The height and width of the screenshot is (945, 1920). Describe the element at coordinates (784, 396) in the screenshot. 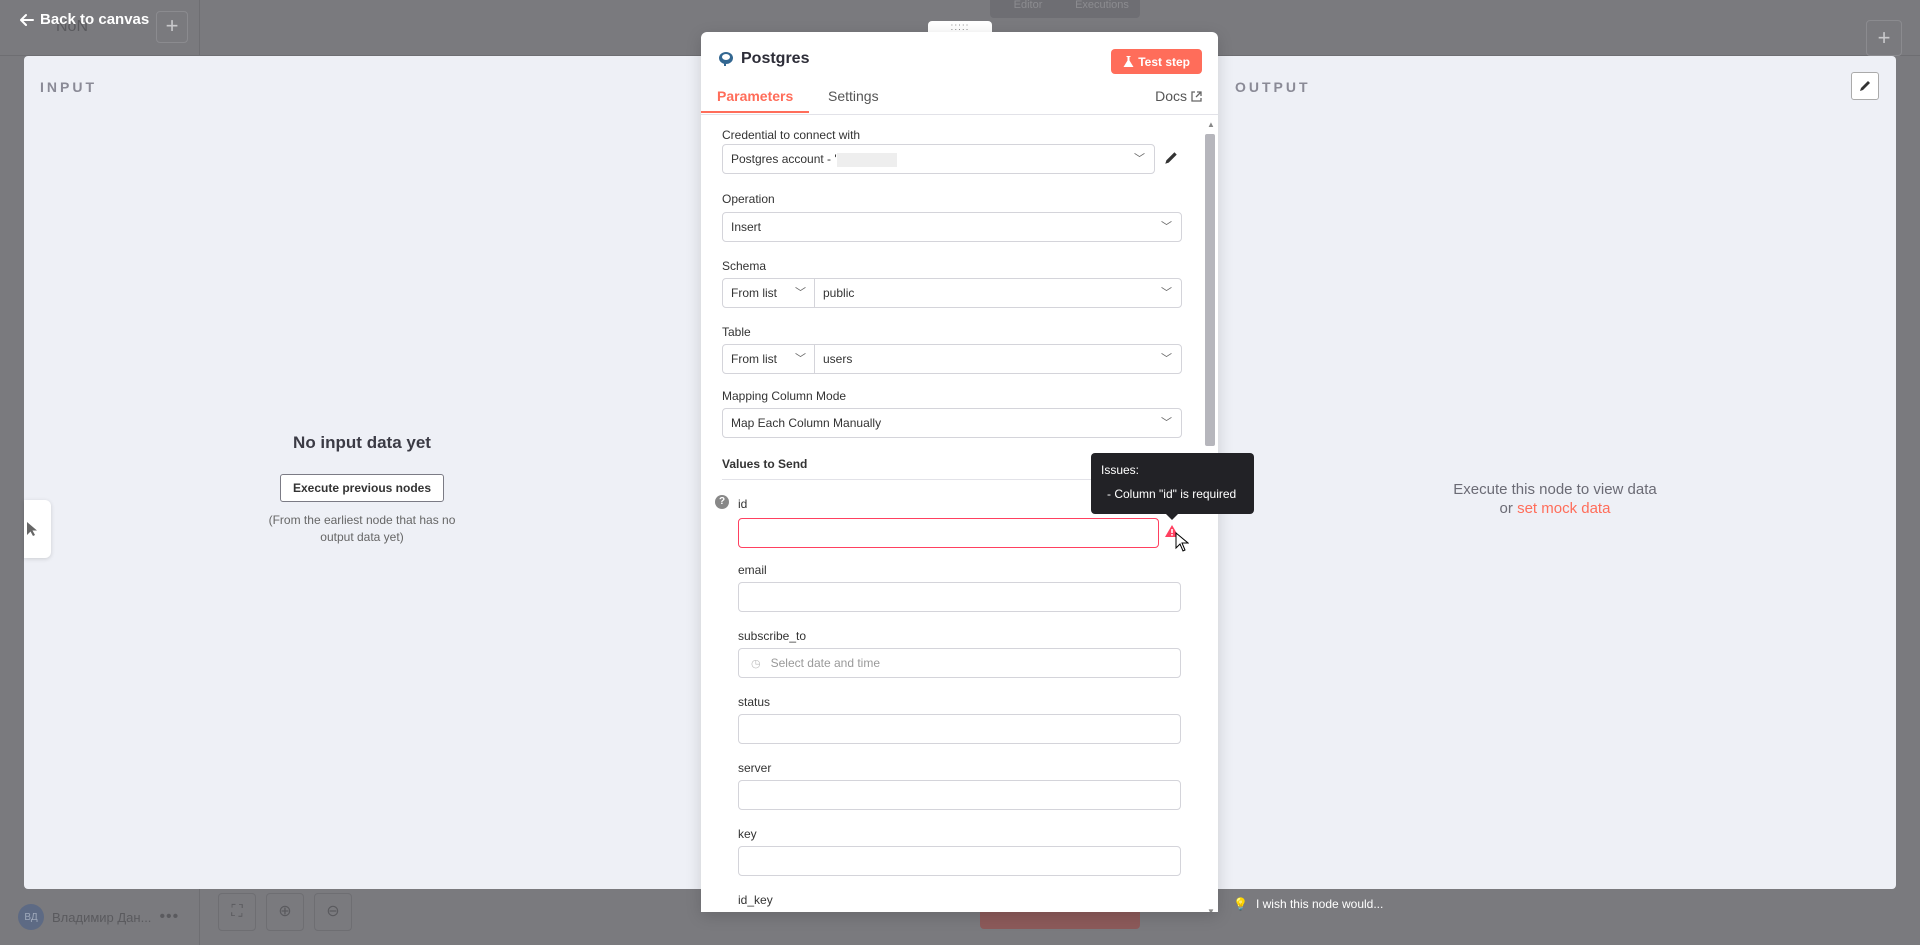

I see `mapping-label: Mapping Column Mode` at that location.